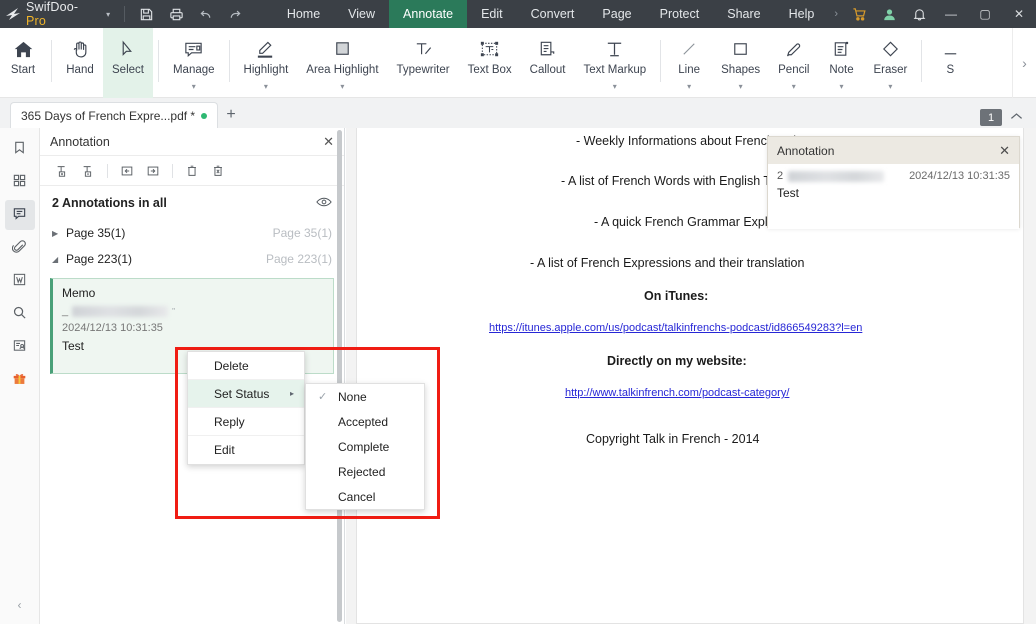  Describe the element at coordinates (96, 233) in the screenshot. I see `annotation-group-label: Page 35(1)` at that location.